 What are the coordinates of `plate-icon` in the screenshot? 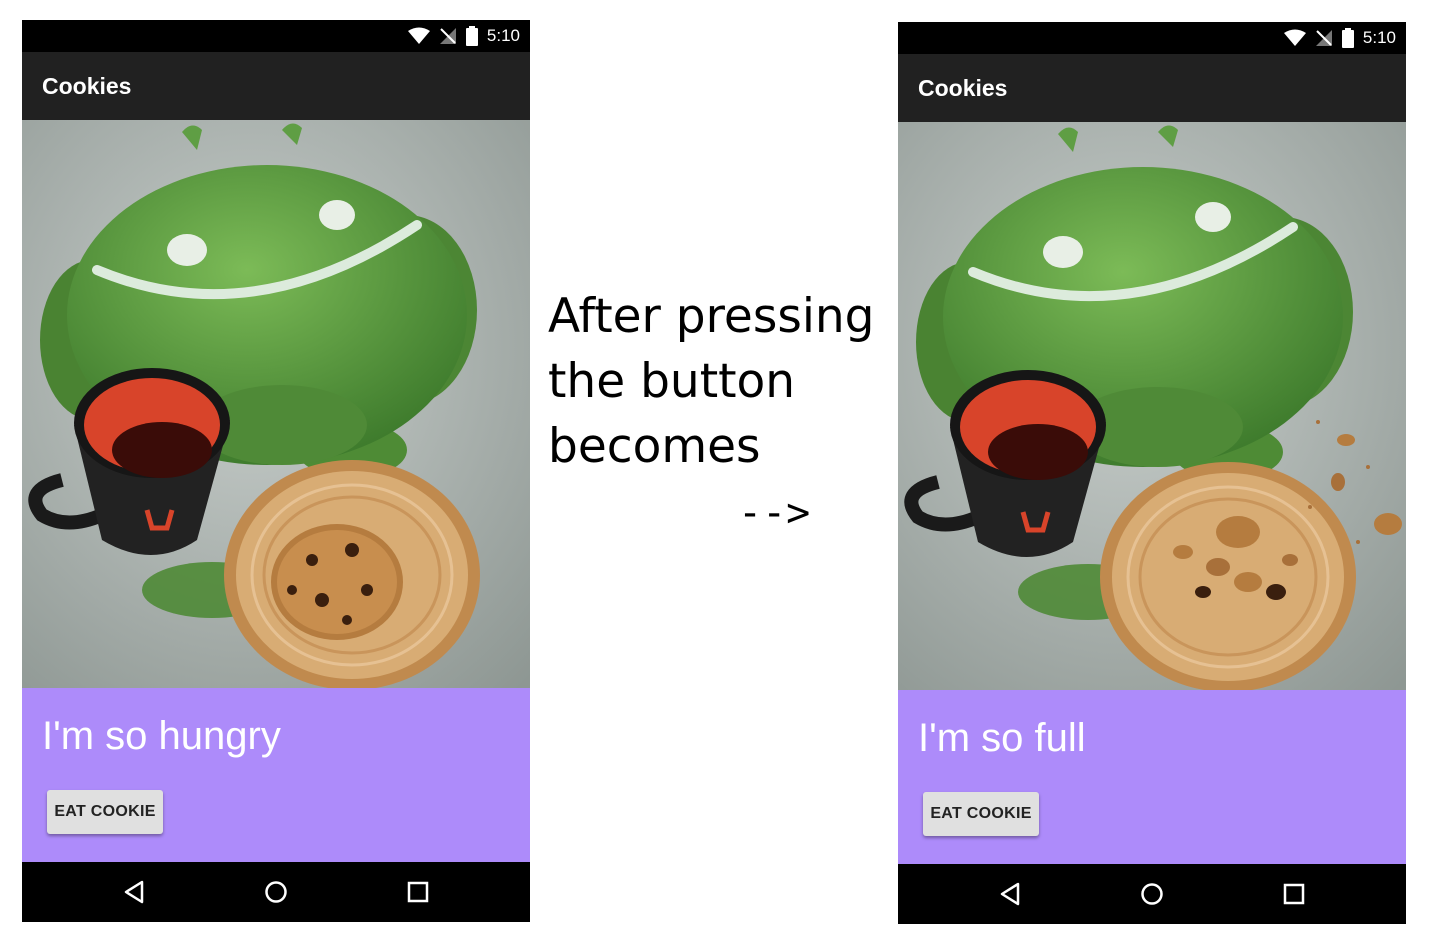 It's located at (1228, 576).